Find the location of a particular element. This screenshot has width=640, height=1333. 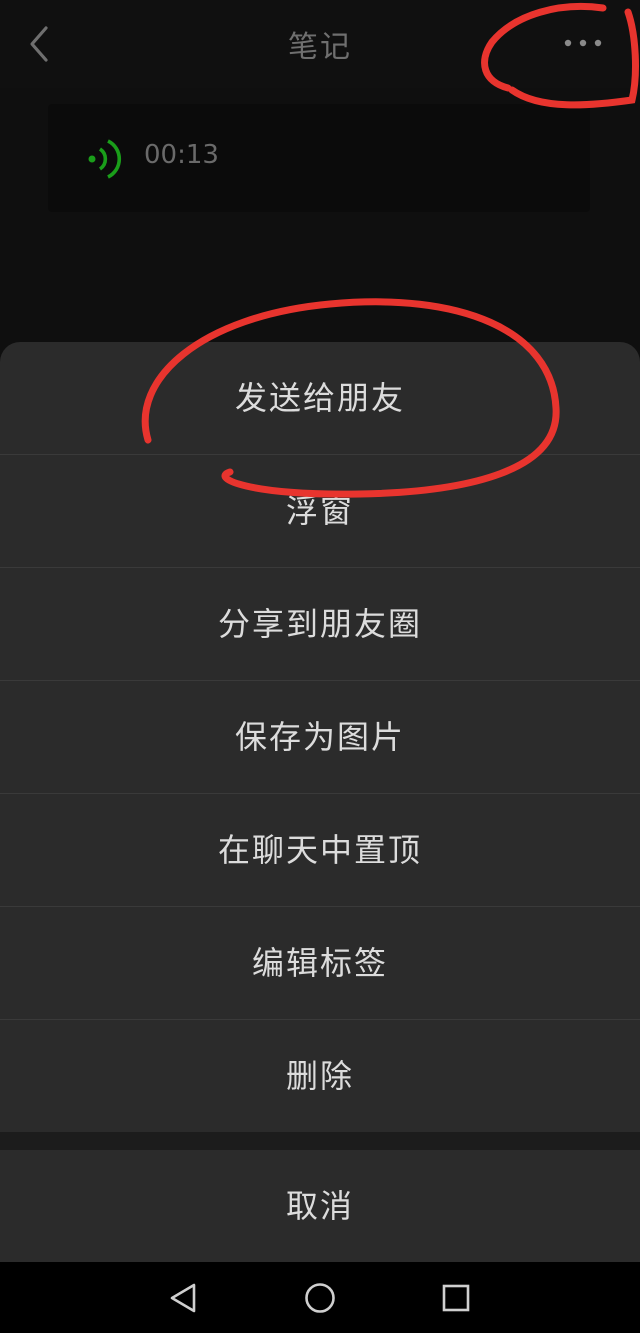

menu-item-floating-window: 浮窗 is located at coordinates (320, 511).